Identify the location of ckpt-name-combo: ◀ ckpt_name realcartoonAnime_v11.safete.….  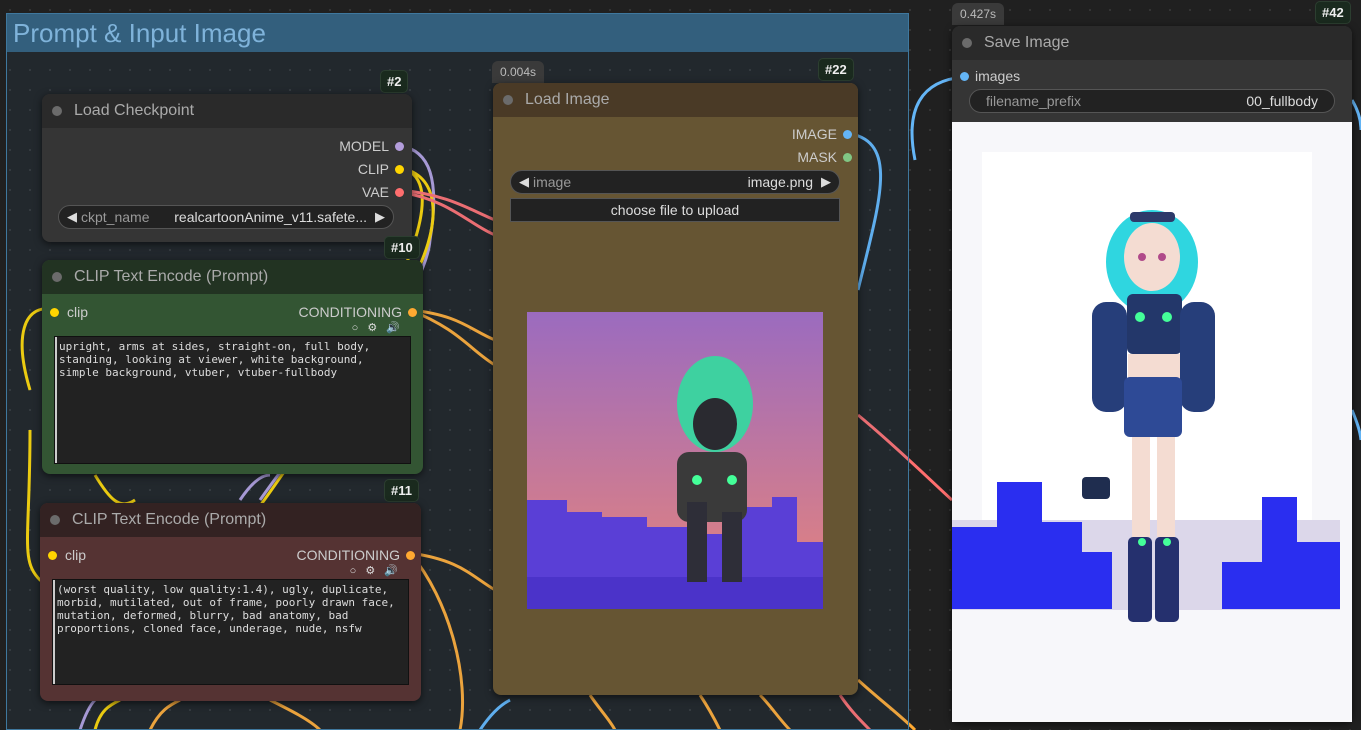
(226, 217).